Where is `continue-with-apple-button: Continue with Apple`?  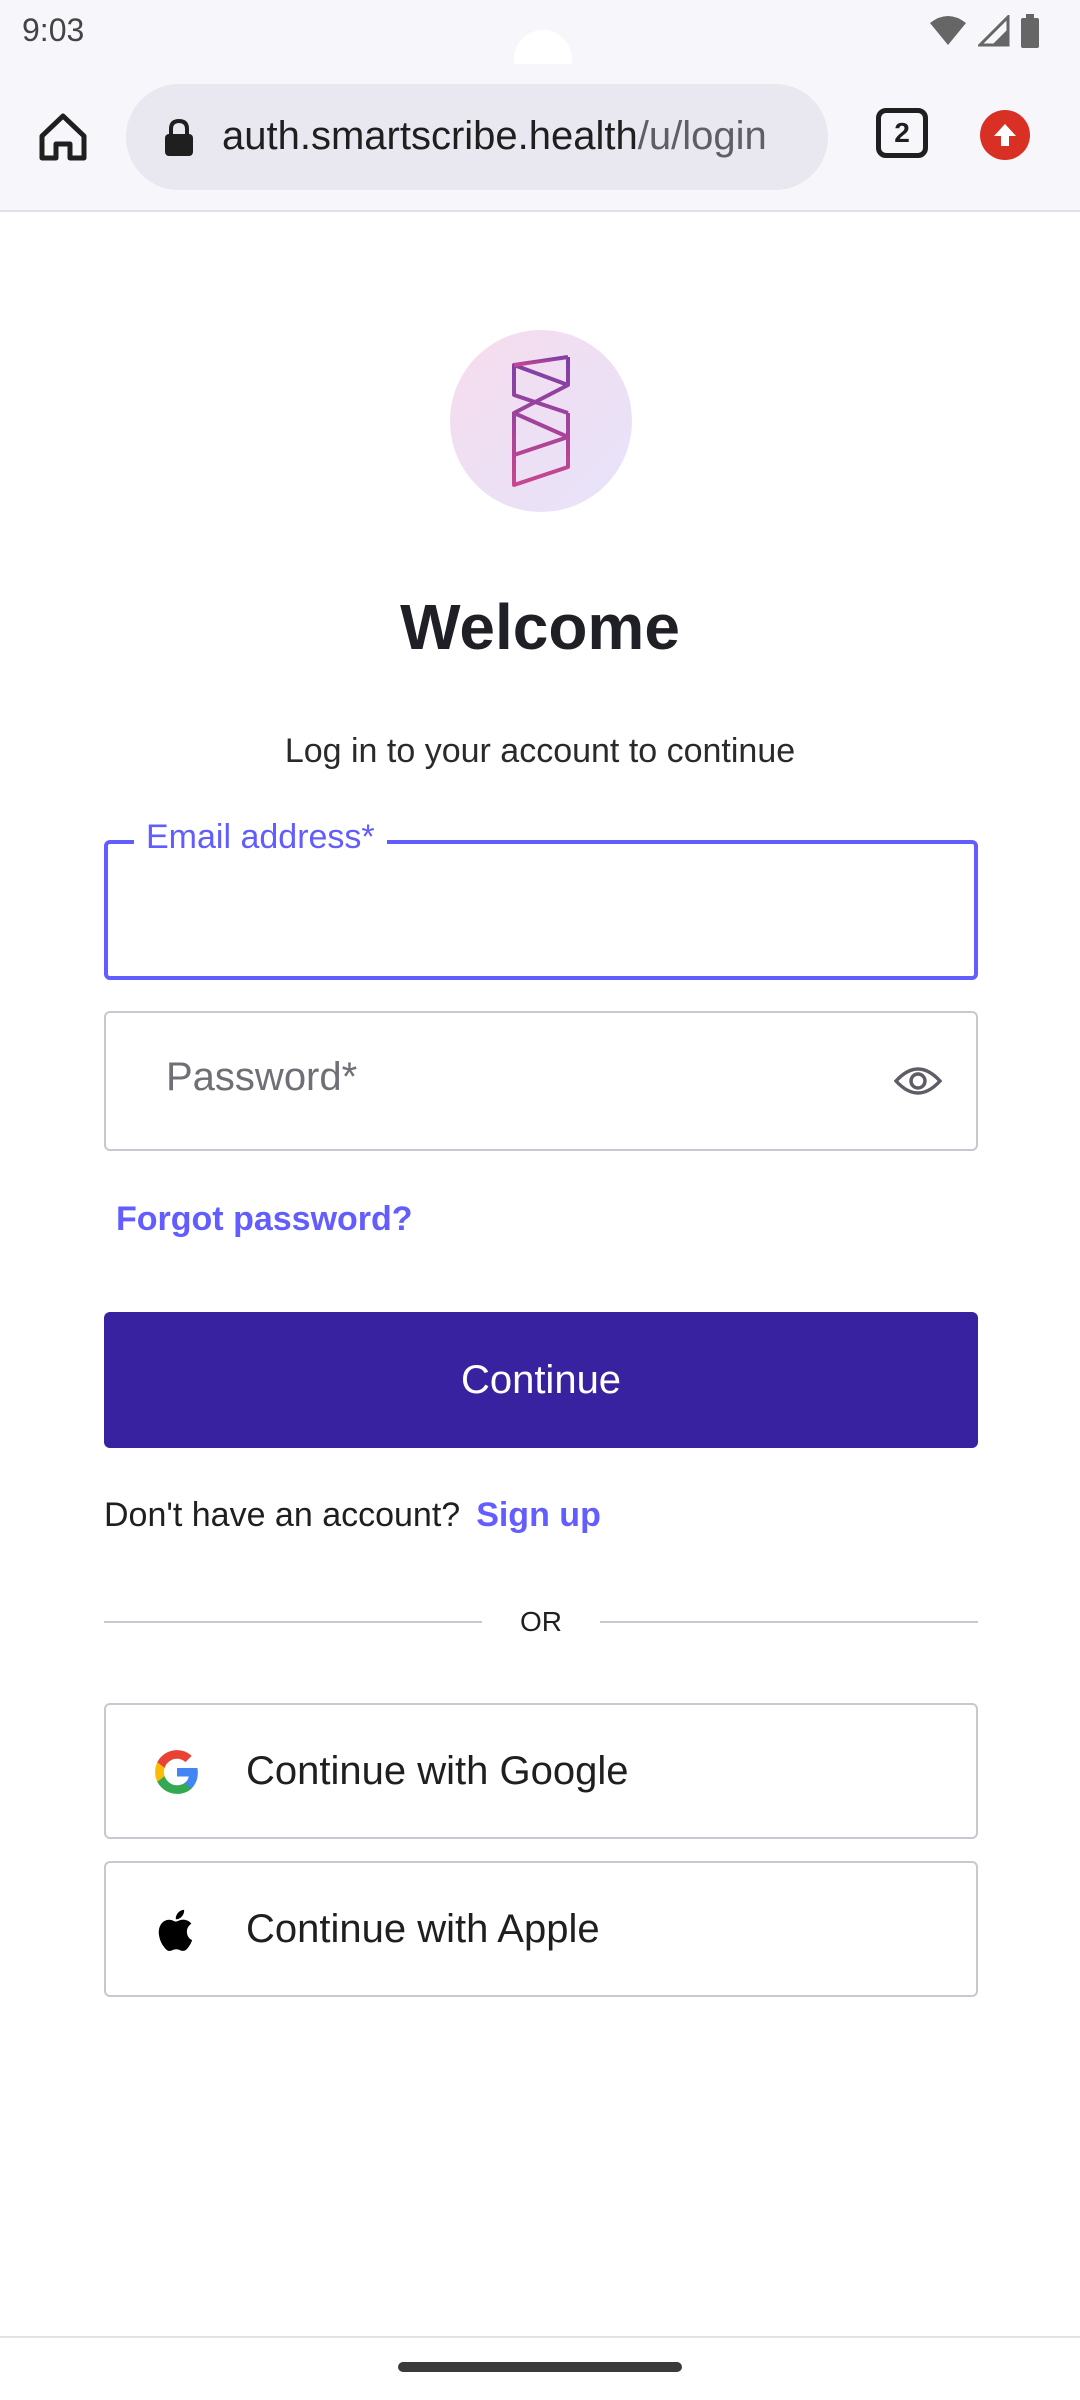 continue-with-apple-button: Continue with Apple is located at coordinates (541, 1929).